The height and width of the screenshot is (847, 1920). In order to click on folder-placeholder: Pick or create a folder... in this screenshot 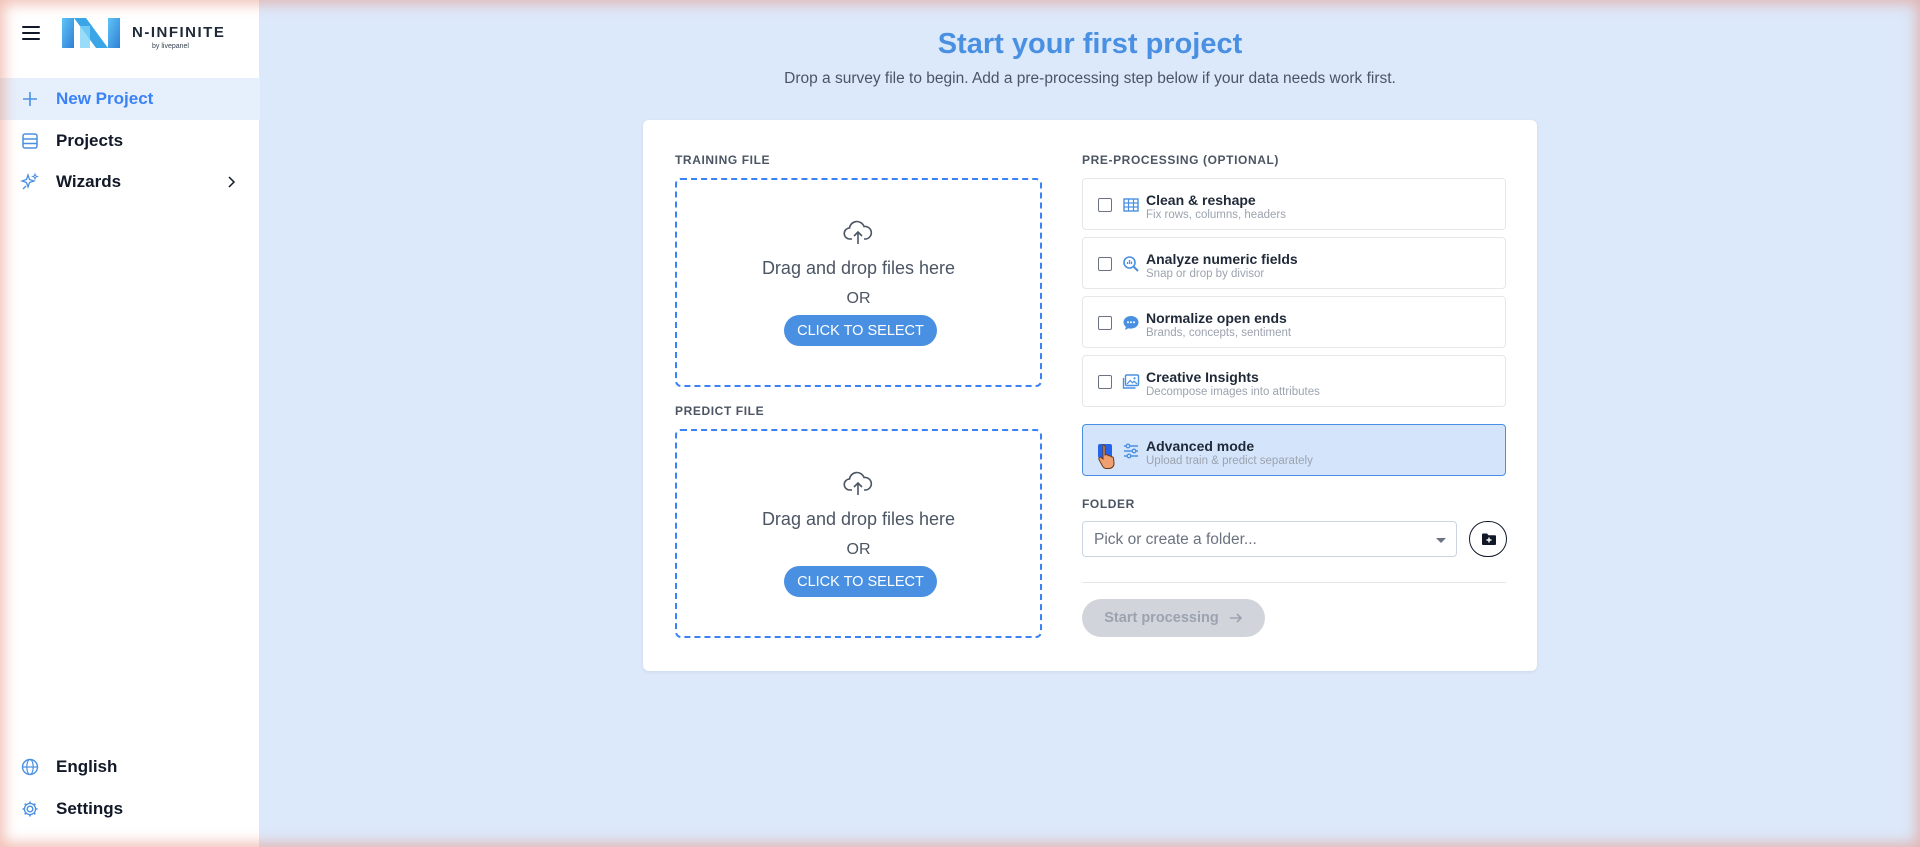, I will do `click(1175, 539)`.